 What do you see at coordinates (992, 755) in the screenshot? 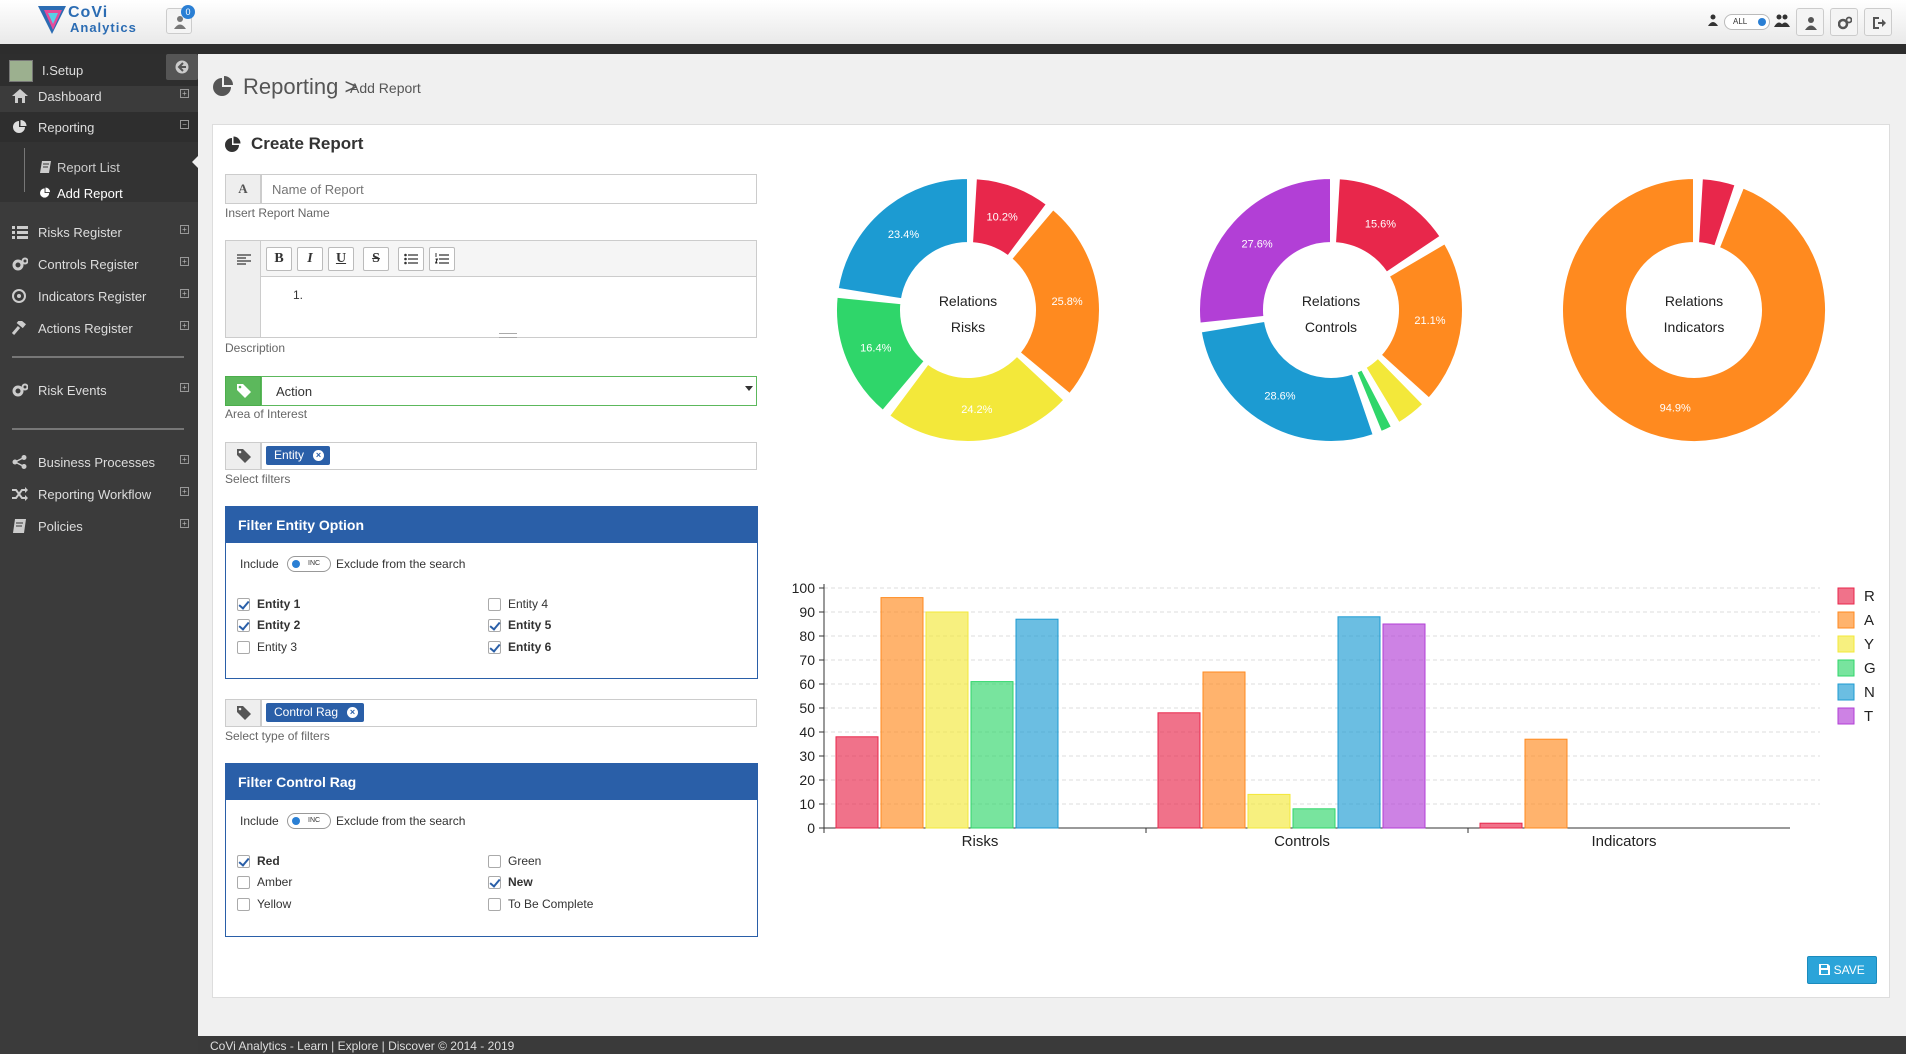
I see `bar-risks-g` at bounding box center [992, 755].